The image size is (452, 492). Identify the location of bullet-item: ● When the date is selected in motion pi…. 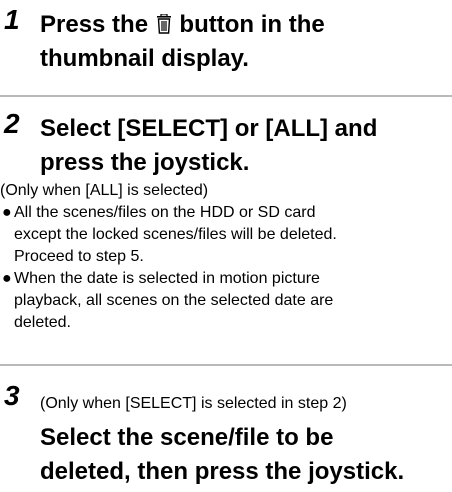
(226, 301).